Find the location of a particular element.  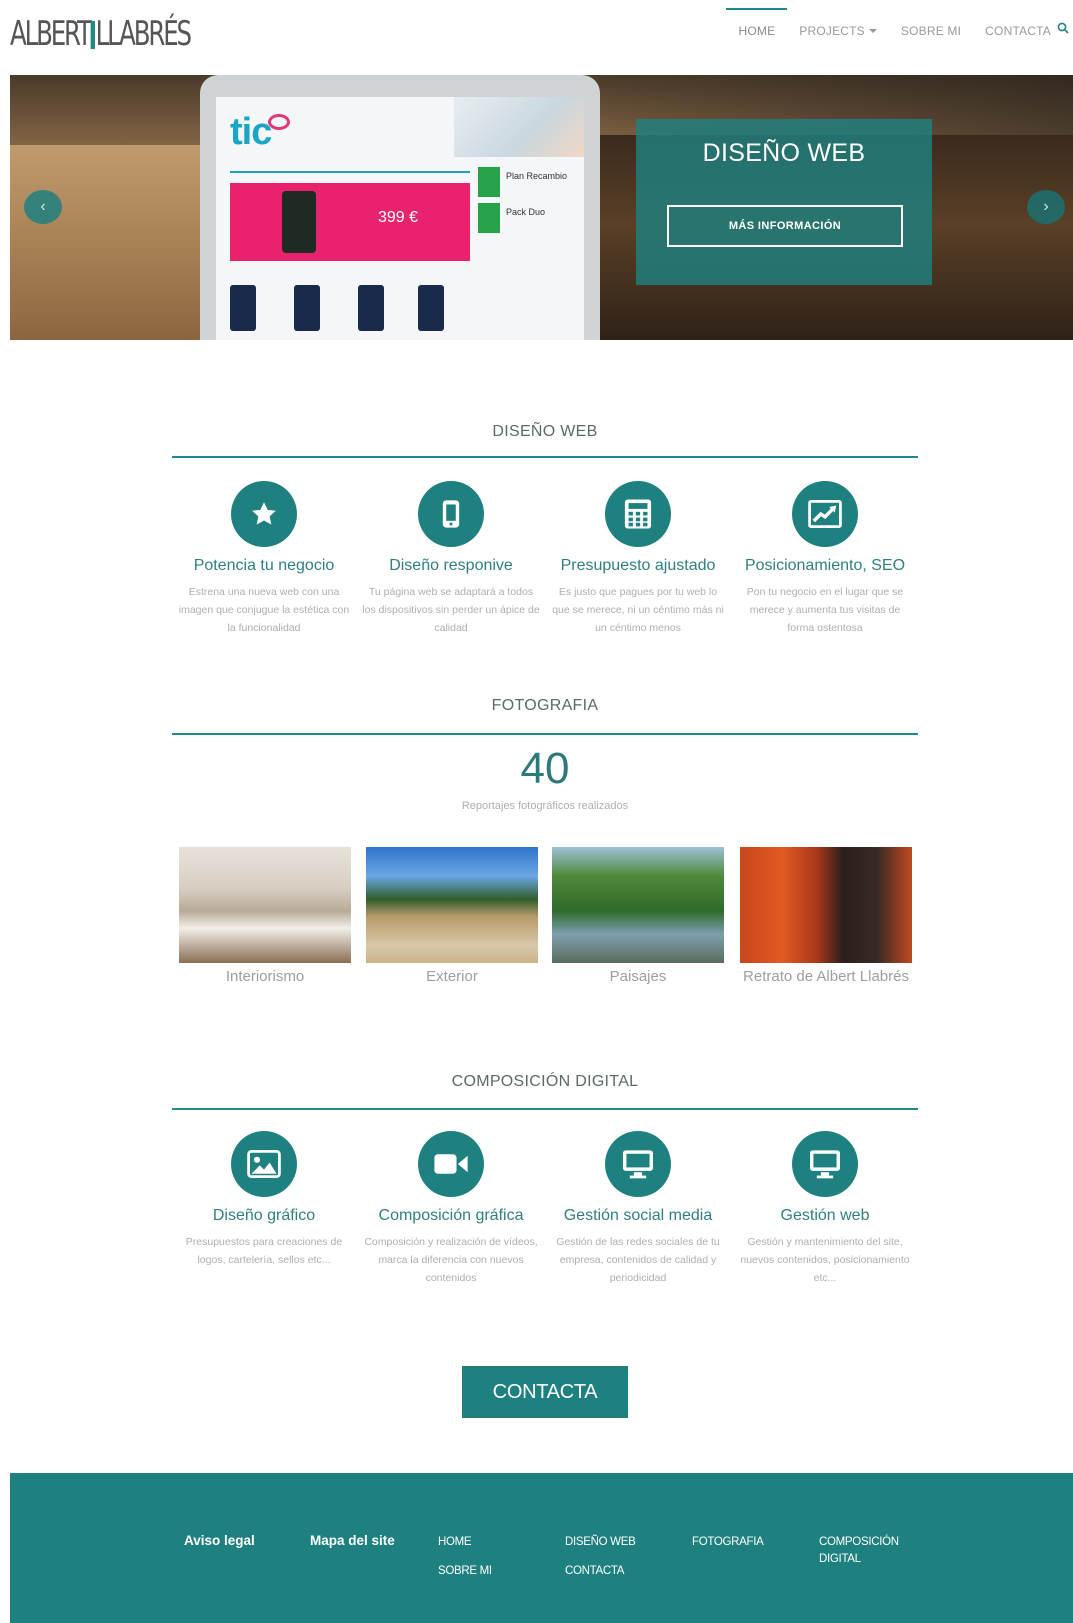

hero-laptop-image: tic 399 € Plan Recambio Pack Duo is located at coordinates (400, 207).